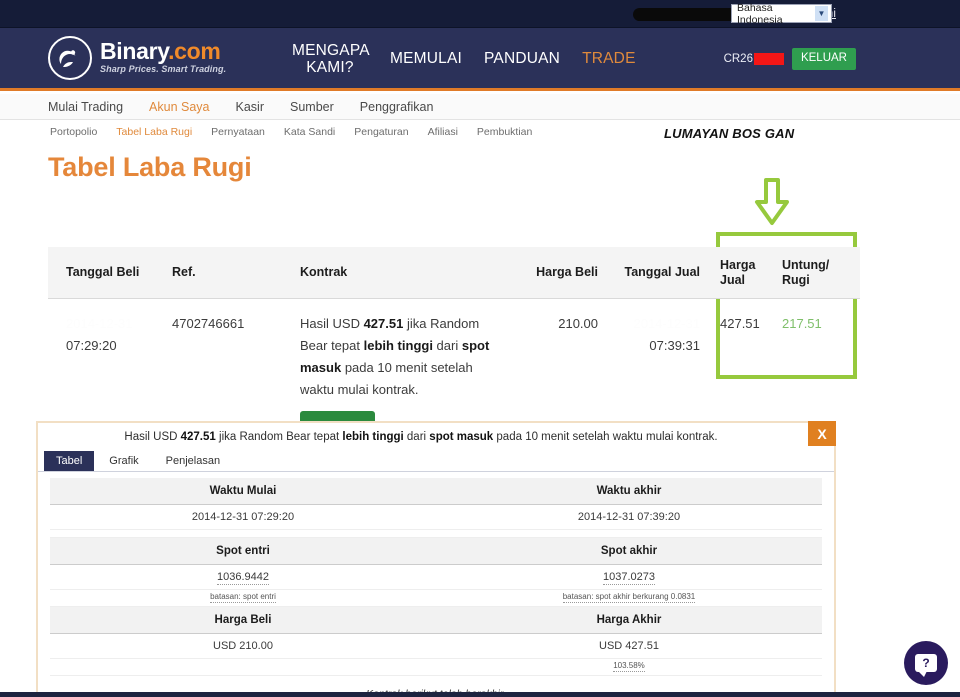  I want to click on cell-tanggal-jual-time: 07:39:31, so click(674, 345).